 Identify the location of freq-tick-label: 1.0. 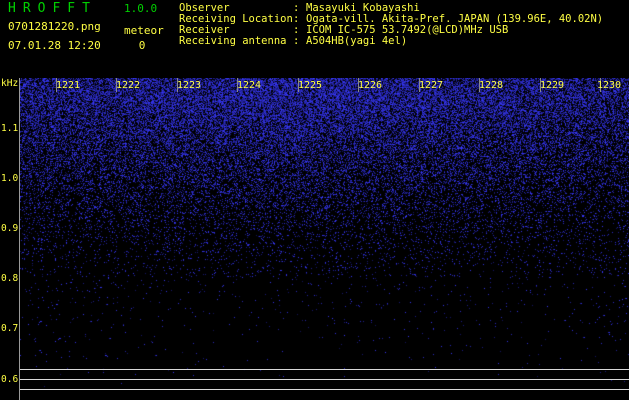
(10, 178).